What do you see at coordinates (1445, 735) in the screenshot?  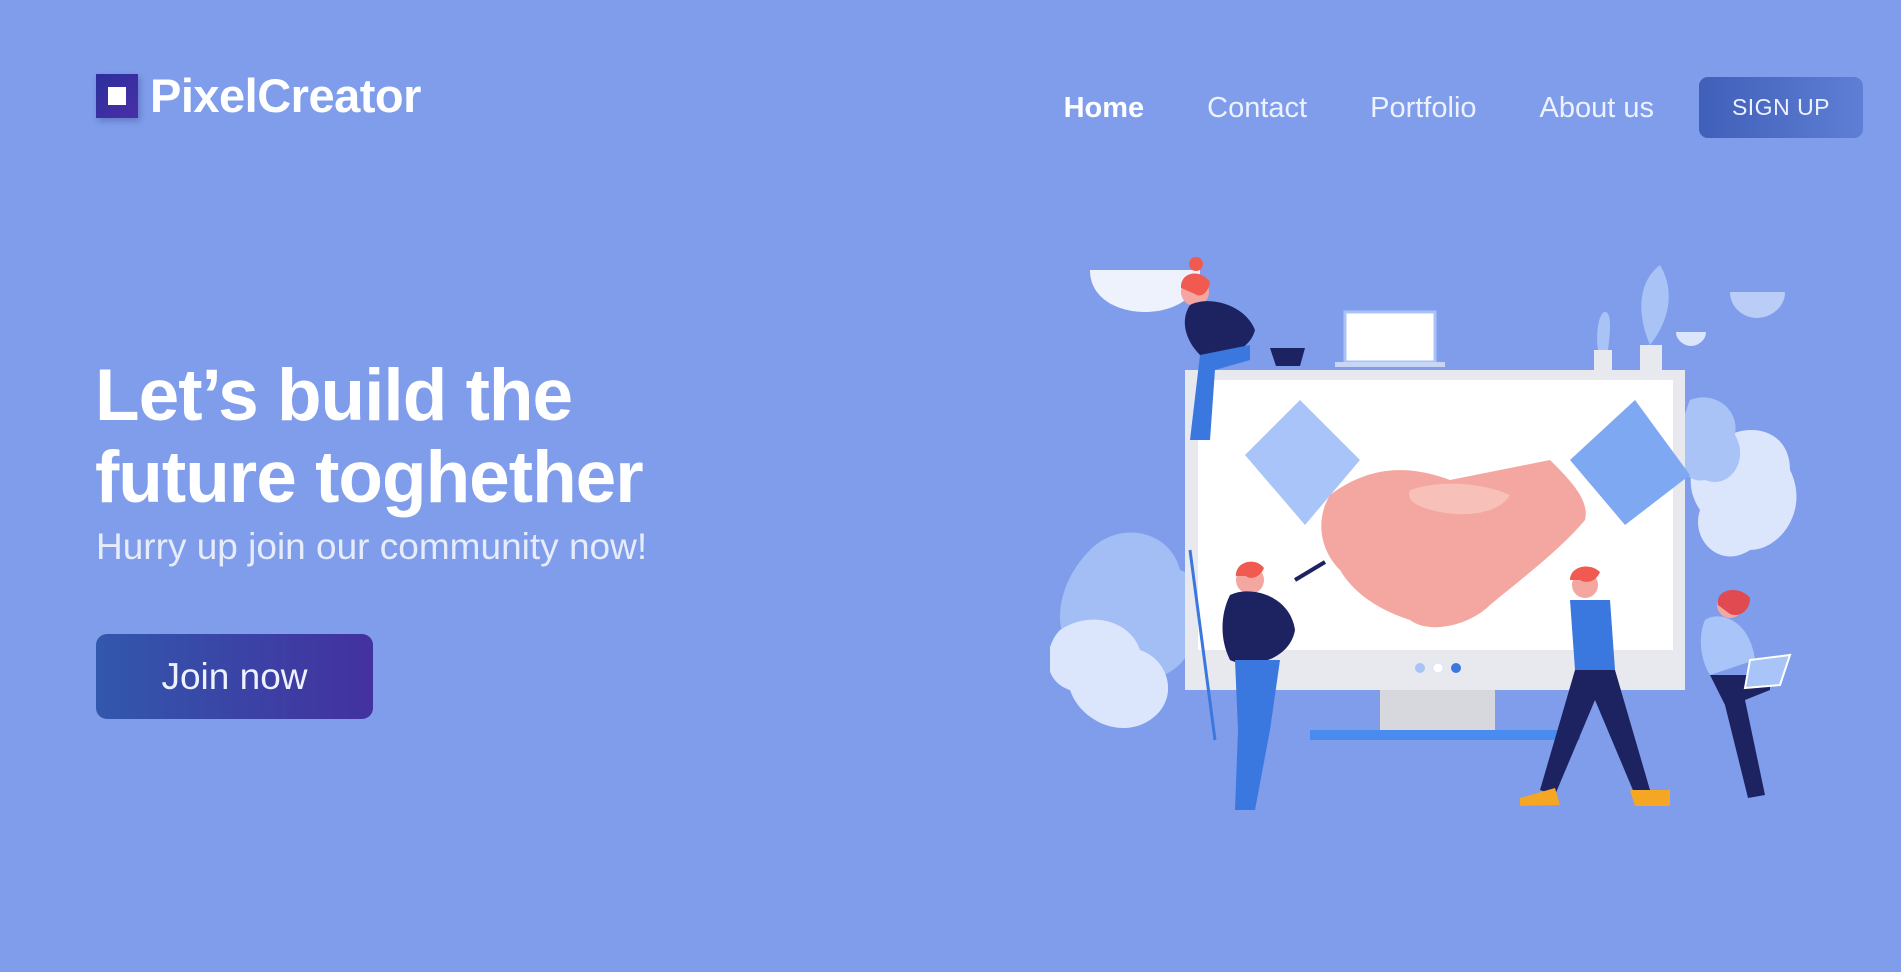 I see `monitor-base` at bounding box center [1445, 735].